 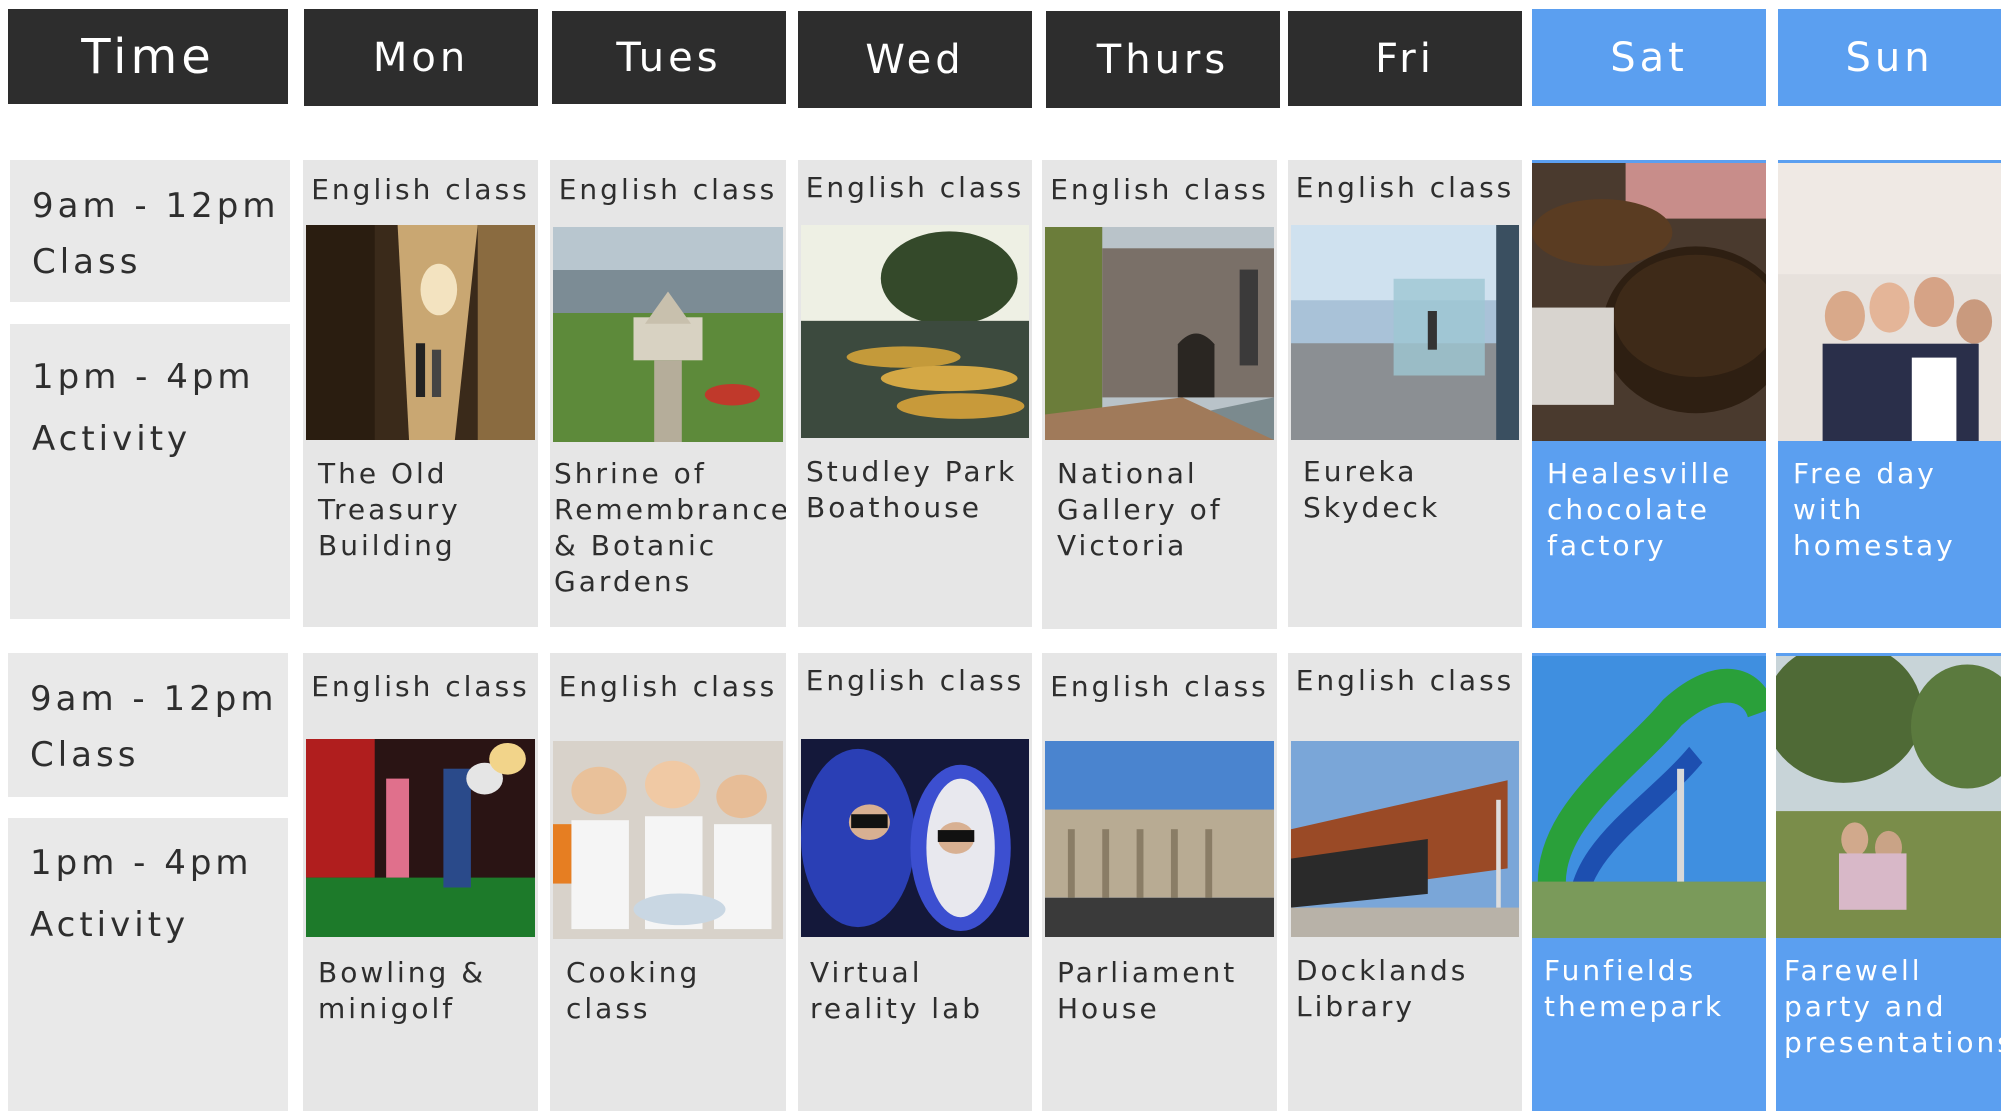 I want to click on week2-sun-cell: Farewell party and presentations, so click(x=1888, y=882).